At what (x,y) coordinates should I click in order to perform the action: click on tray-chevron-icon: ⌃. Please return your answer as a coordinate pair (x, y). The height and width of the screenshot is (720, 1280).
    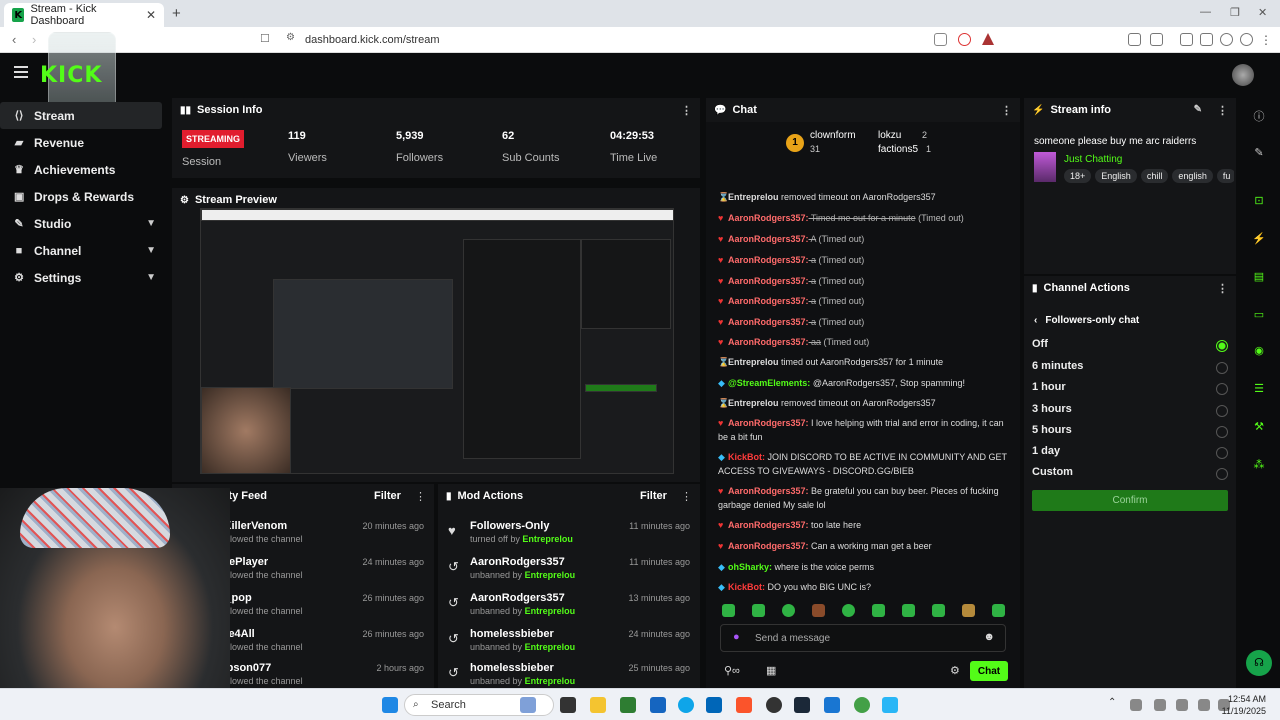
    Looking at the image, I should click on (1113, 705).